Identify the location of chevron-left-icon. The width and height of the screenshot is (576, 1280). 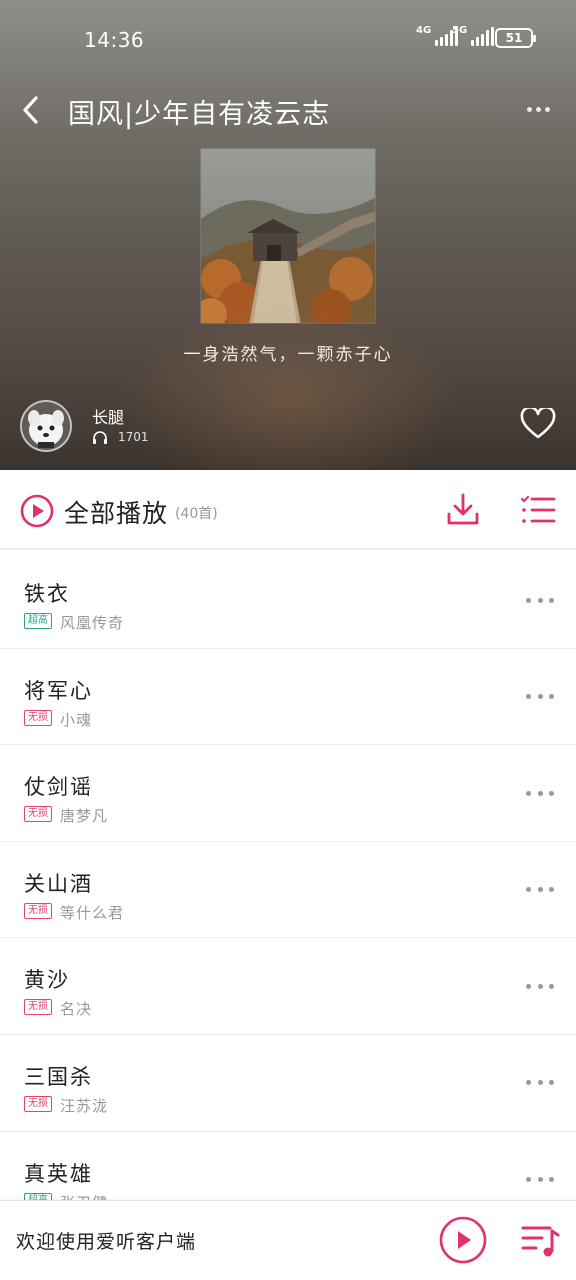
(30, 110).